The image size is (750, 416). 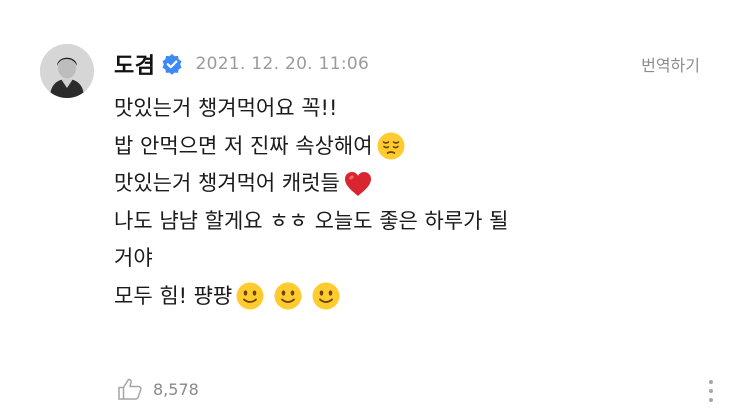 What do you see at coordinates (358, 184) in the screenshot?
I see `red-heart-emoji` at bounding box center [358, 184].